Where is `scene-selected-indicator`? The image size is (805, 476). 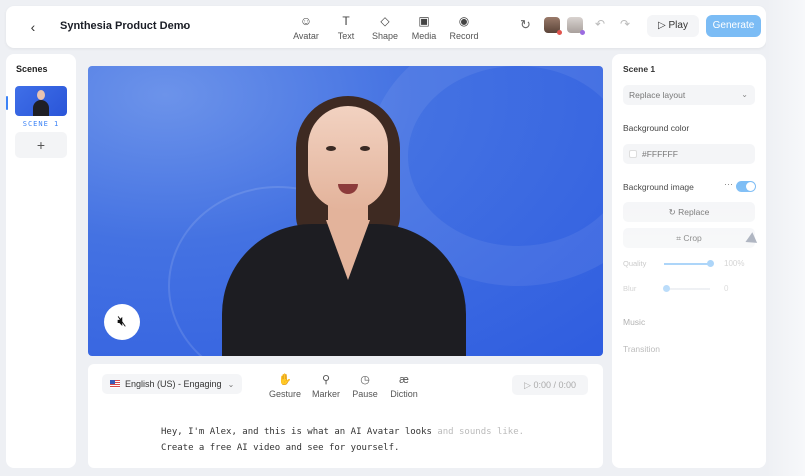 scene-selected-indicator is located at coordinates (7, 103).